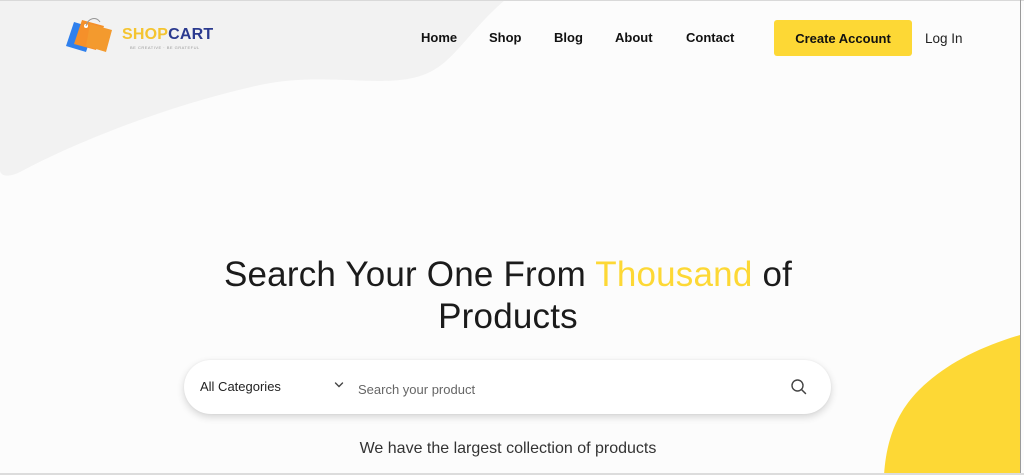 The height and width of the screenshot is (475, 1024). I want to click on brand-name: SHOPCART, so click(167, 35).